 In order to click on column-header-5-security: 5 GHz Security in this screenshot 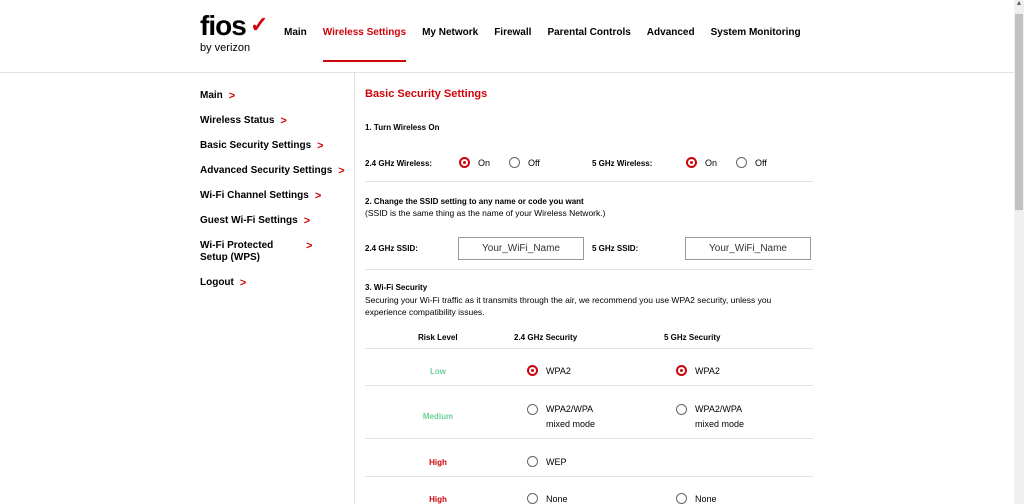, I will do `click(692, 337)`.